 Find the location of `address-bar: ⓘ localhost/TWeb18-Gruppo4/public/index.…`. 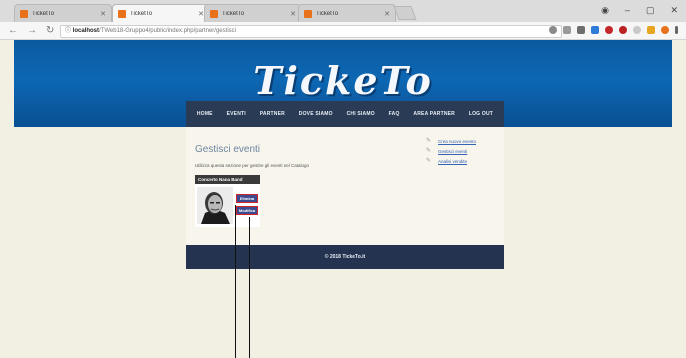

address-bar: ⓘ localhost/TWeb18-Gruppo4/public/index.… is located at coordinates (311, 31).